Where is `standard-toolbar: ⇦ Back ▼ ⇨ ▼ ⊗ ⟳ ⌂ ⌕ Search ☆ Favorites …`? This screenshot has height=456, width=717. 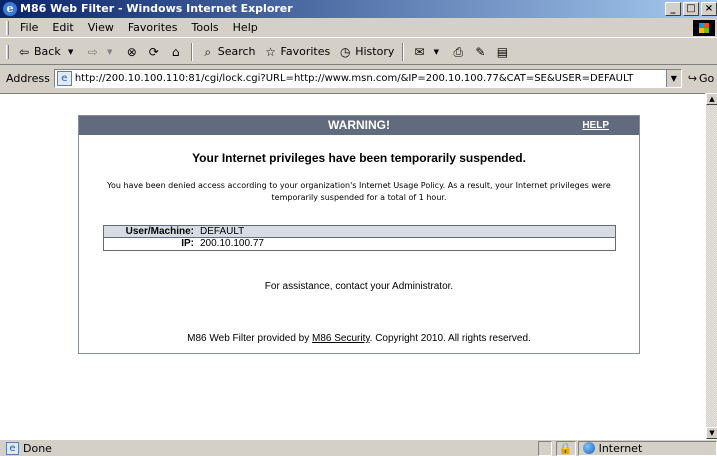
standard-toolbar: ⇦ Back ▼ ⇨ ▼ ⊗ ⟳ ⌂ ⌕ Search ☆ Favorites … is located at coordinates (358, 52).